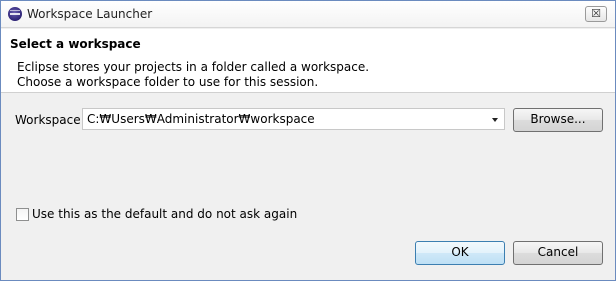 This screenshot has height=281, width=616. Describe the element at coordinates (90, 14) in the screenshot. I see `window-title: Workspace Launcher` at that location.